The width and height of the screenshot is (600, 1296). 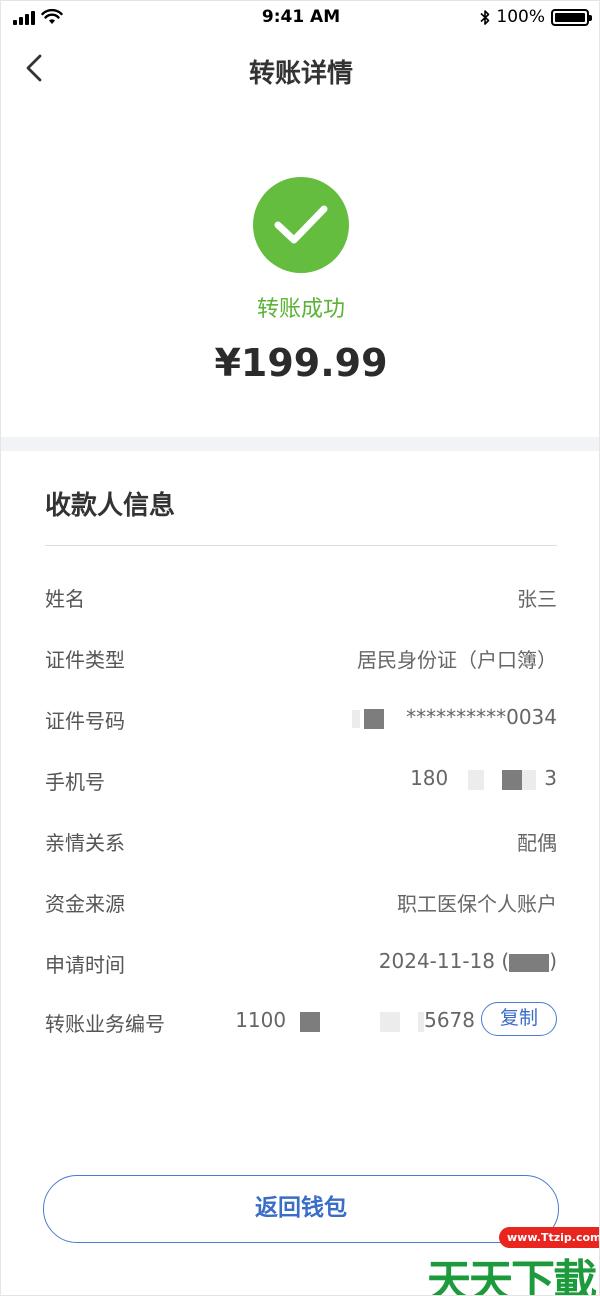 What do you see at coordinates (301, 839) in the screenshot?
I see `row-relation: 亲情关系 配偶` at bounding box center [301, 839].